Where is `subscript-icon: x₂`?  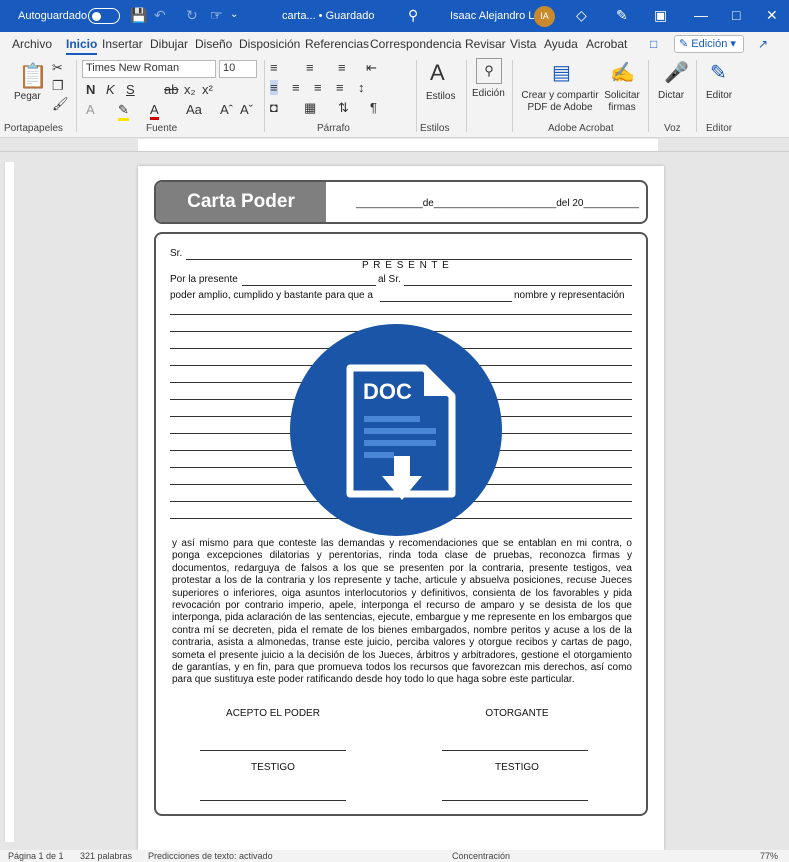 subscript-icon: x₂ is located at coordinates (190, 89).